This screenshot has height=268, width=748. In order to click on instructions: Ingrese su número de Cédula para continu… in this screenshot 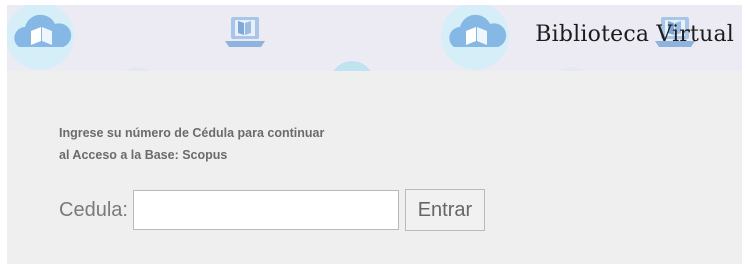, I will do `click(191, 144)`.